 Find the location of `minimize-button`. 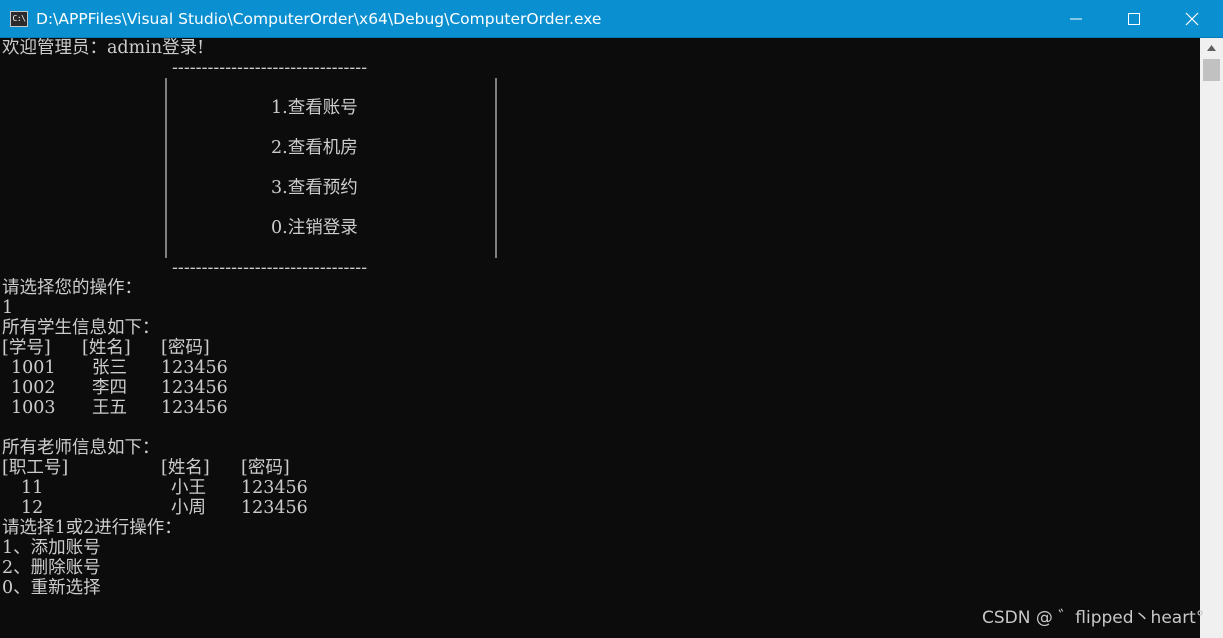

minimize-button is located at coordinates (1076, 19).